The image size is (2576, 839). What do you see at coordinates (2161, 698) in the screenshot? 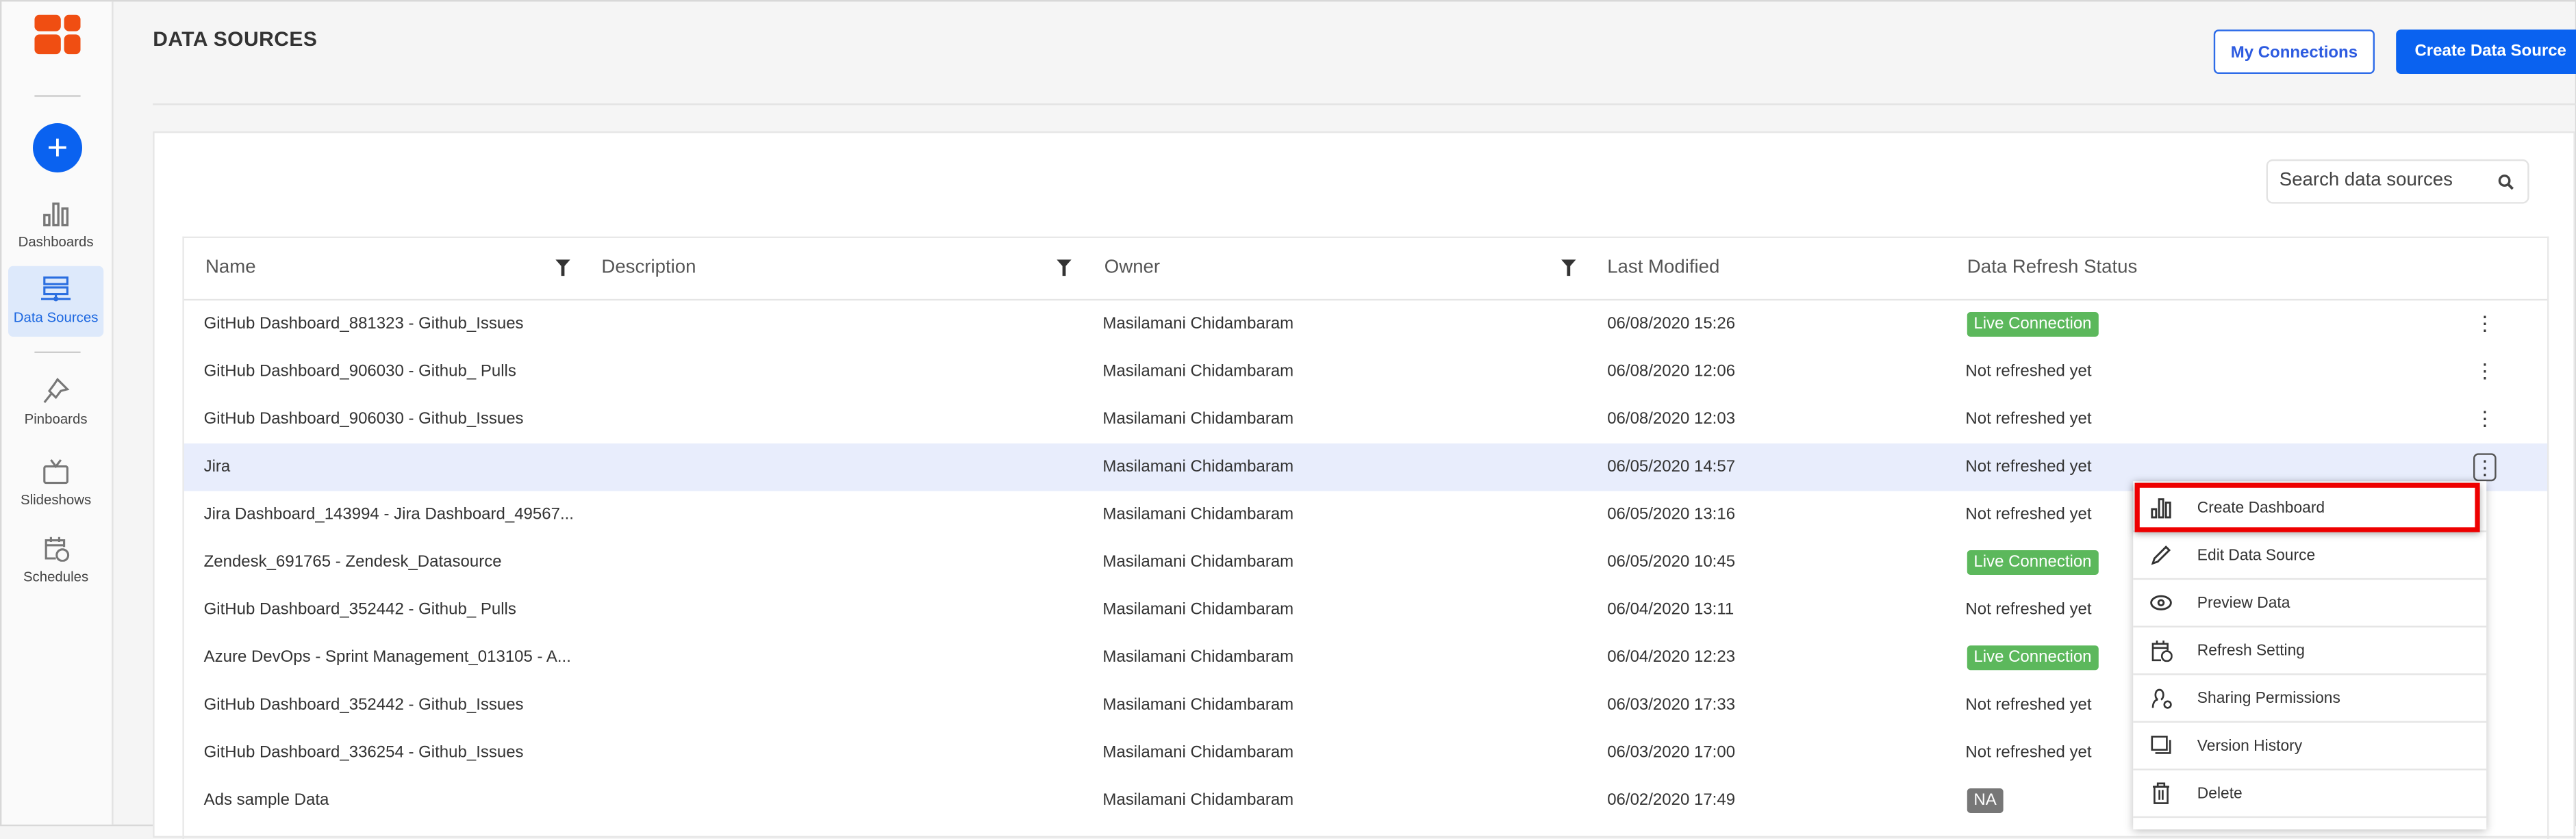
I see `user-gear-icon` at bounding box center [2161, 698].